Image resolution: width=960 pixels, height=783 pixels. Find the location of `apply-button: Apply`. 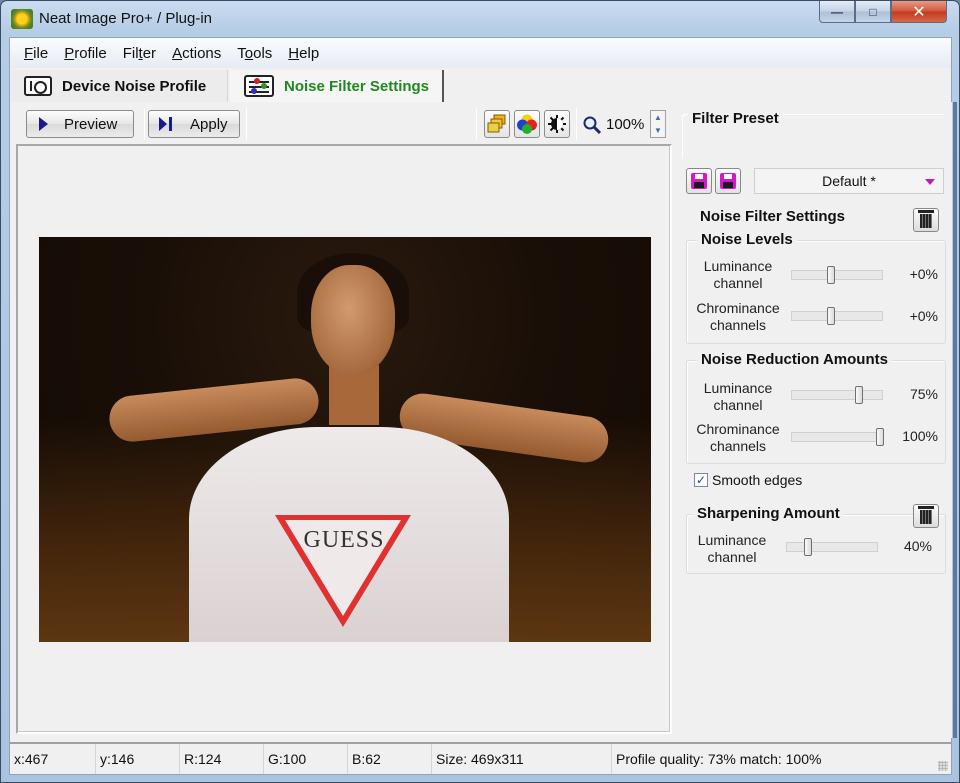

apply-button: Apply is located at coordinates (194, 124).